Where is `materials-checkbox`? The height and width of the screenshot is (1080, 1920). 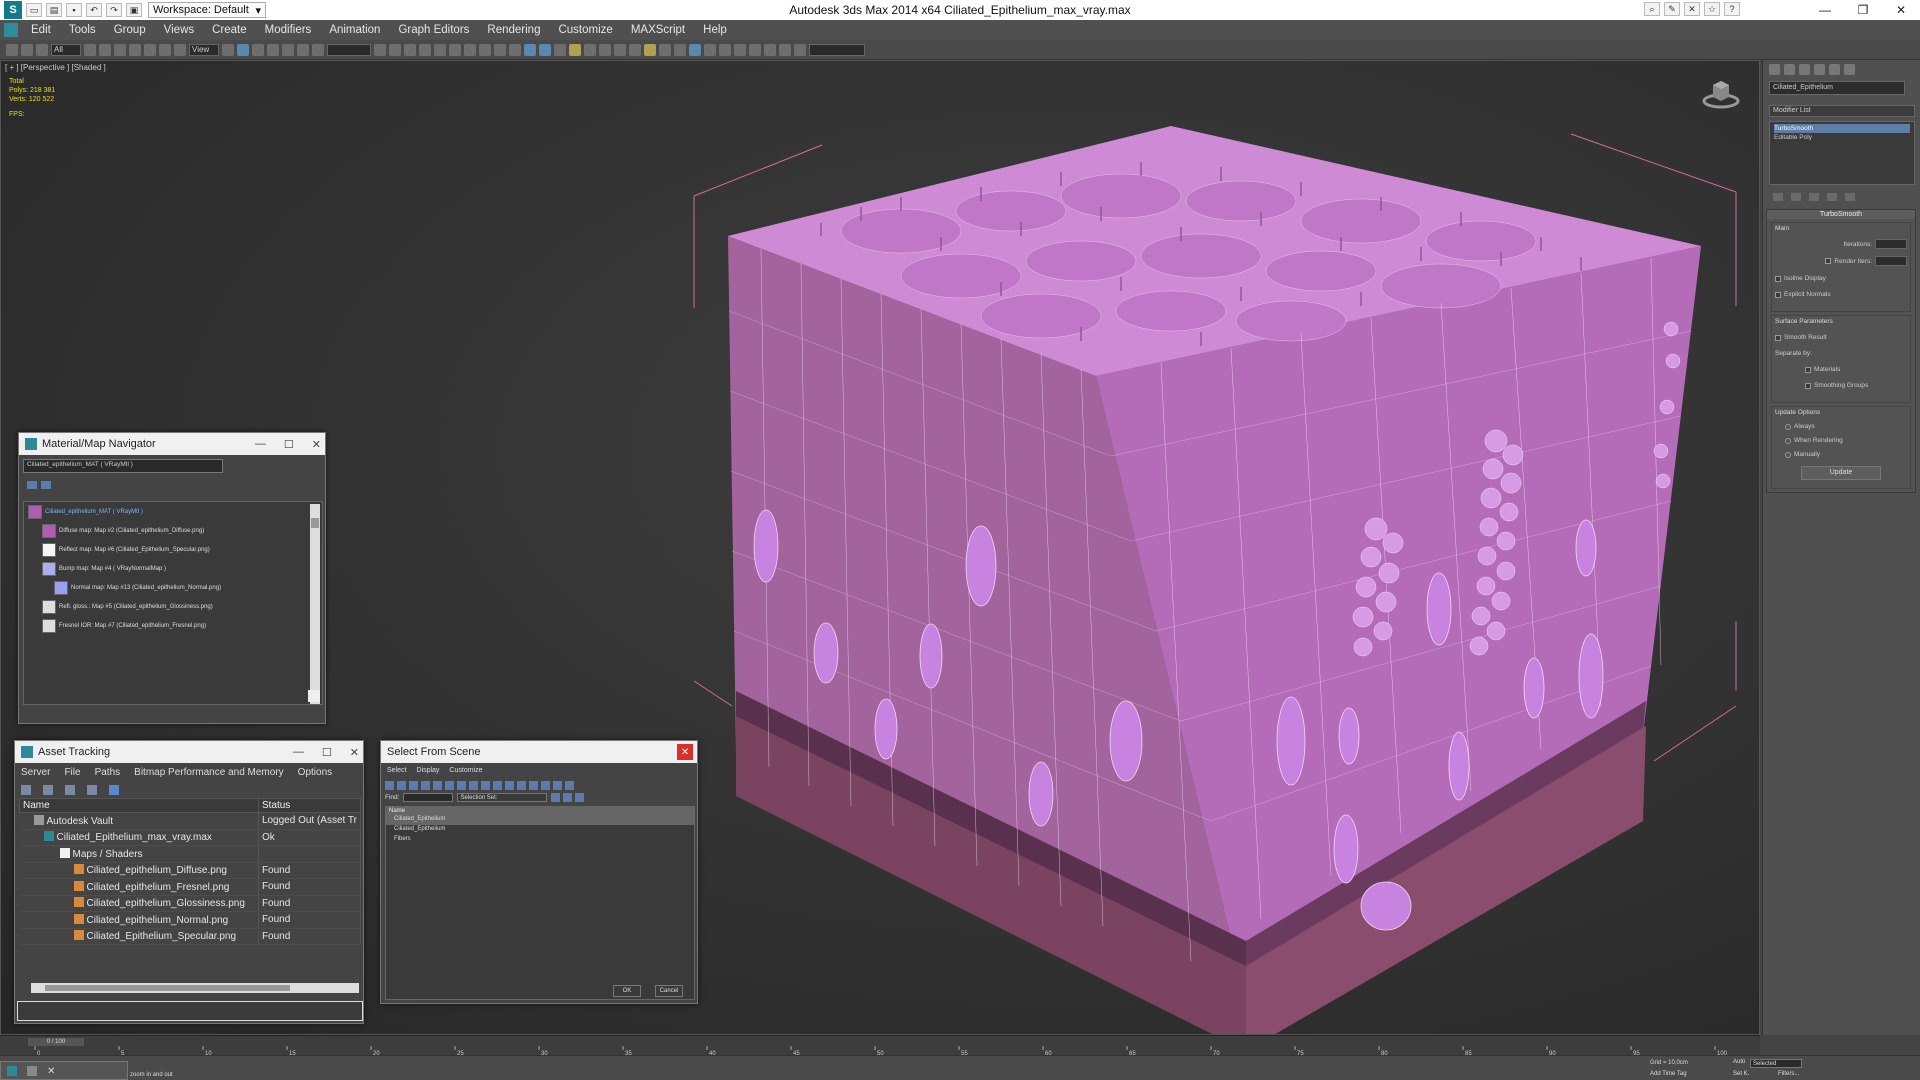
materials-checkbox is located at coordinates (1808, 369).